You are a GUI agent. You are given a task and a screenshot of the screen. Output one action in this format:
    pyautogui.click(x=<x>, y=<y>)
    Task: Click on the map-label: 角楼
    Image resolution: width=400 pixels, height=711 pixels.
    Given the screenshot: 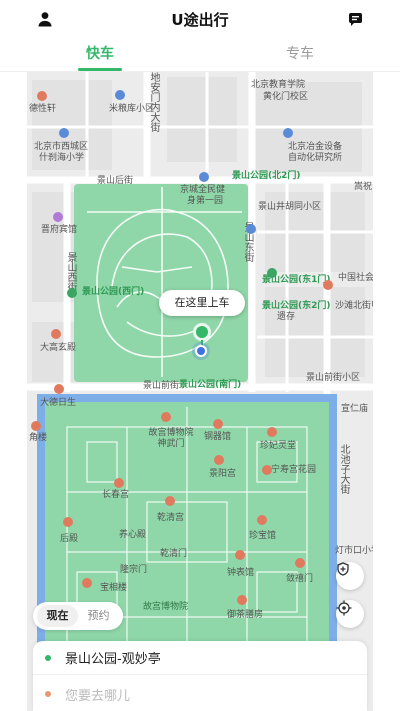 What is the action you would take?
    pyautogui.click(x=38, y=438)
    